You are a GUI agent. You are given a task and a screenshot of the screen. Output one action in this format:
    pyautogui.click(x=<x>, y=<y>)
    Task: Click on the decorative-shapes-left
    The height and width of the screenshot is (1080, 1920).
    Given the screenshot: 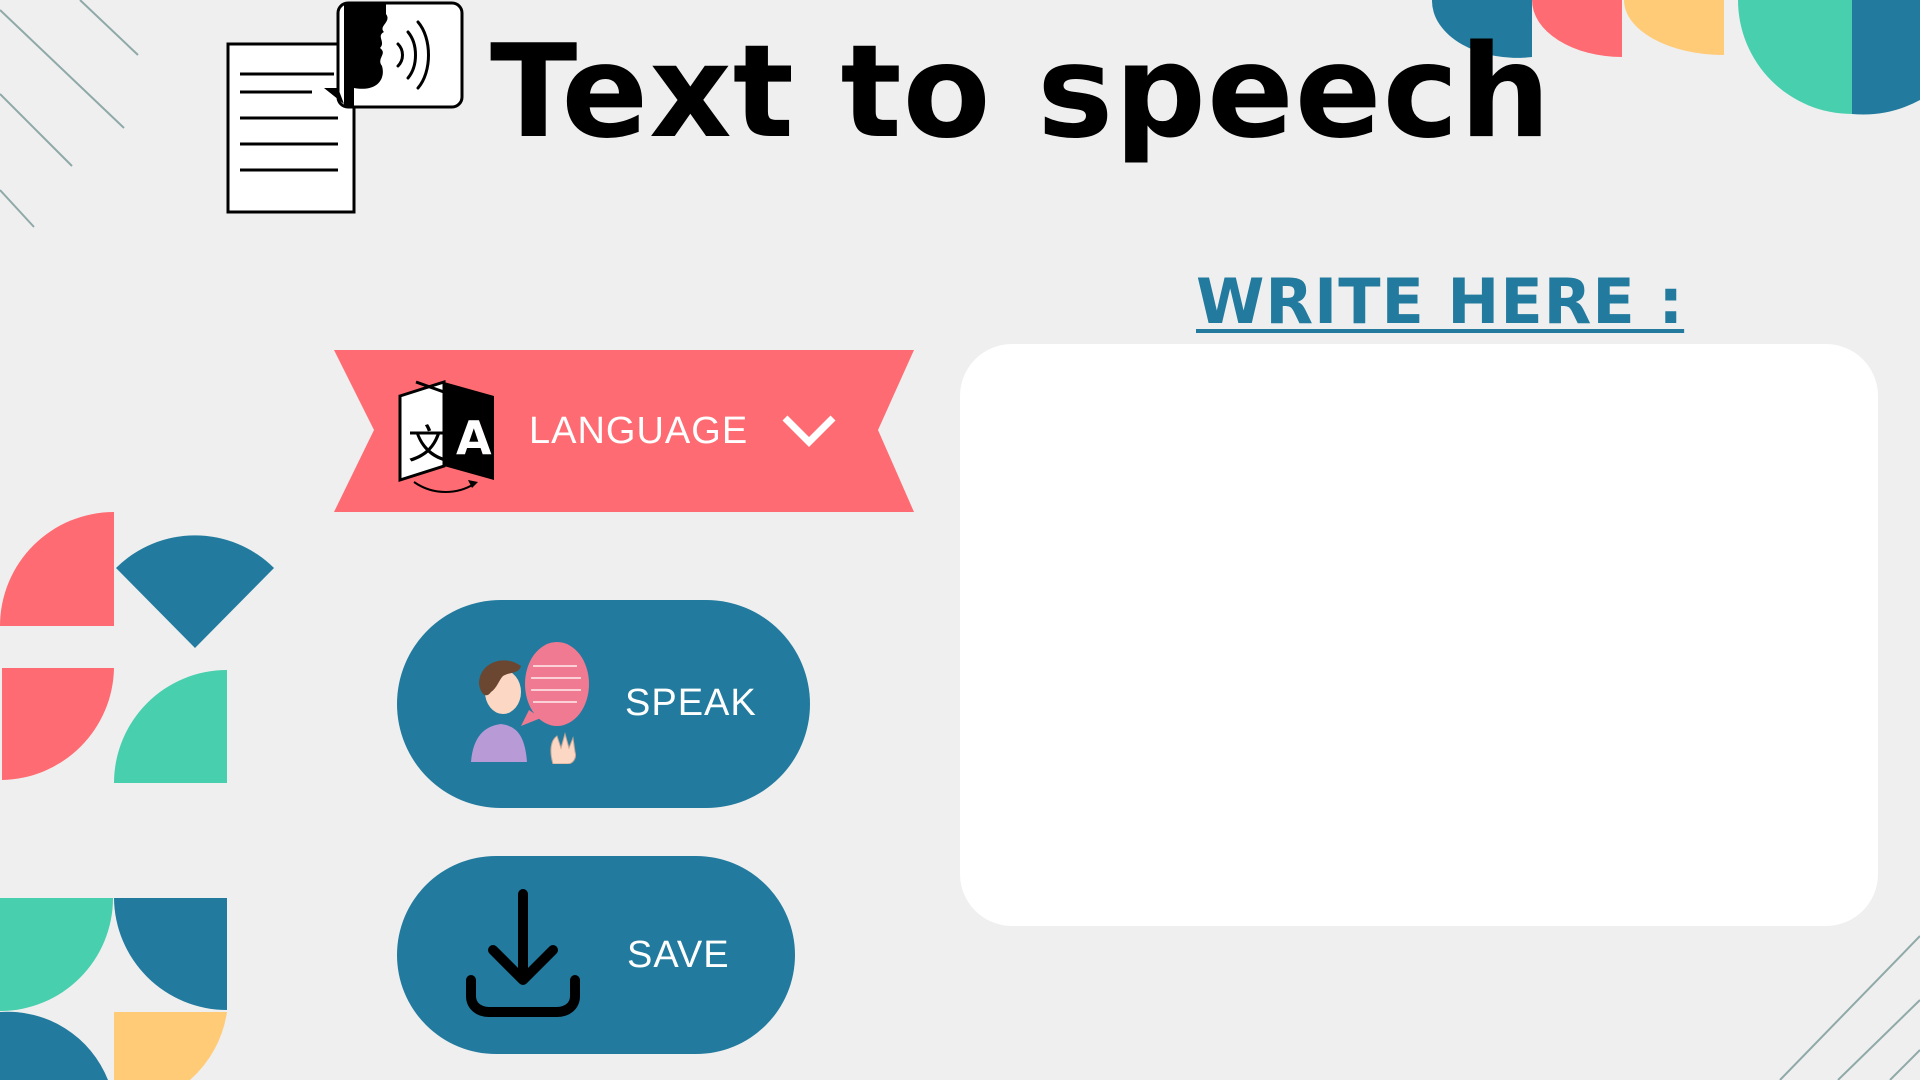 What is the action you would take?
    pyautogui.click(x=137, y=647)
    